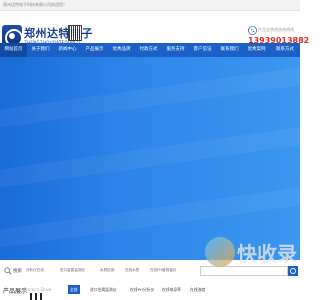 This screenshot has height=300, width=320. Describe the element at coordinates (94, 50) in the screenshot. I see `nav-item-products: 产品展示` at that location.